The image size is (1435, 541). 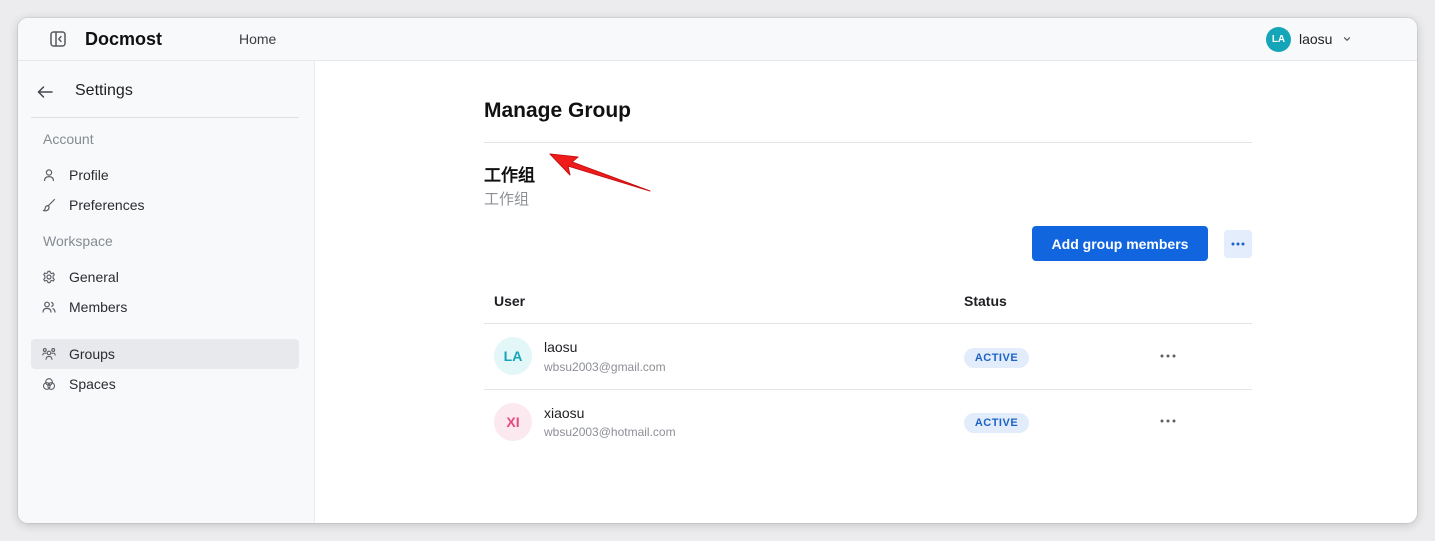 I want to click on column-header-user: User, so click(x=510, y=301).